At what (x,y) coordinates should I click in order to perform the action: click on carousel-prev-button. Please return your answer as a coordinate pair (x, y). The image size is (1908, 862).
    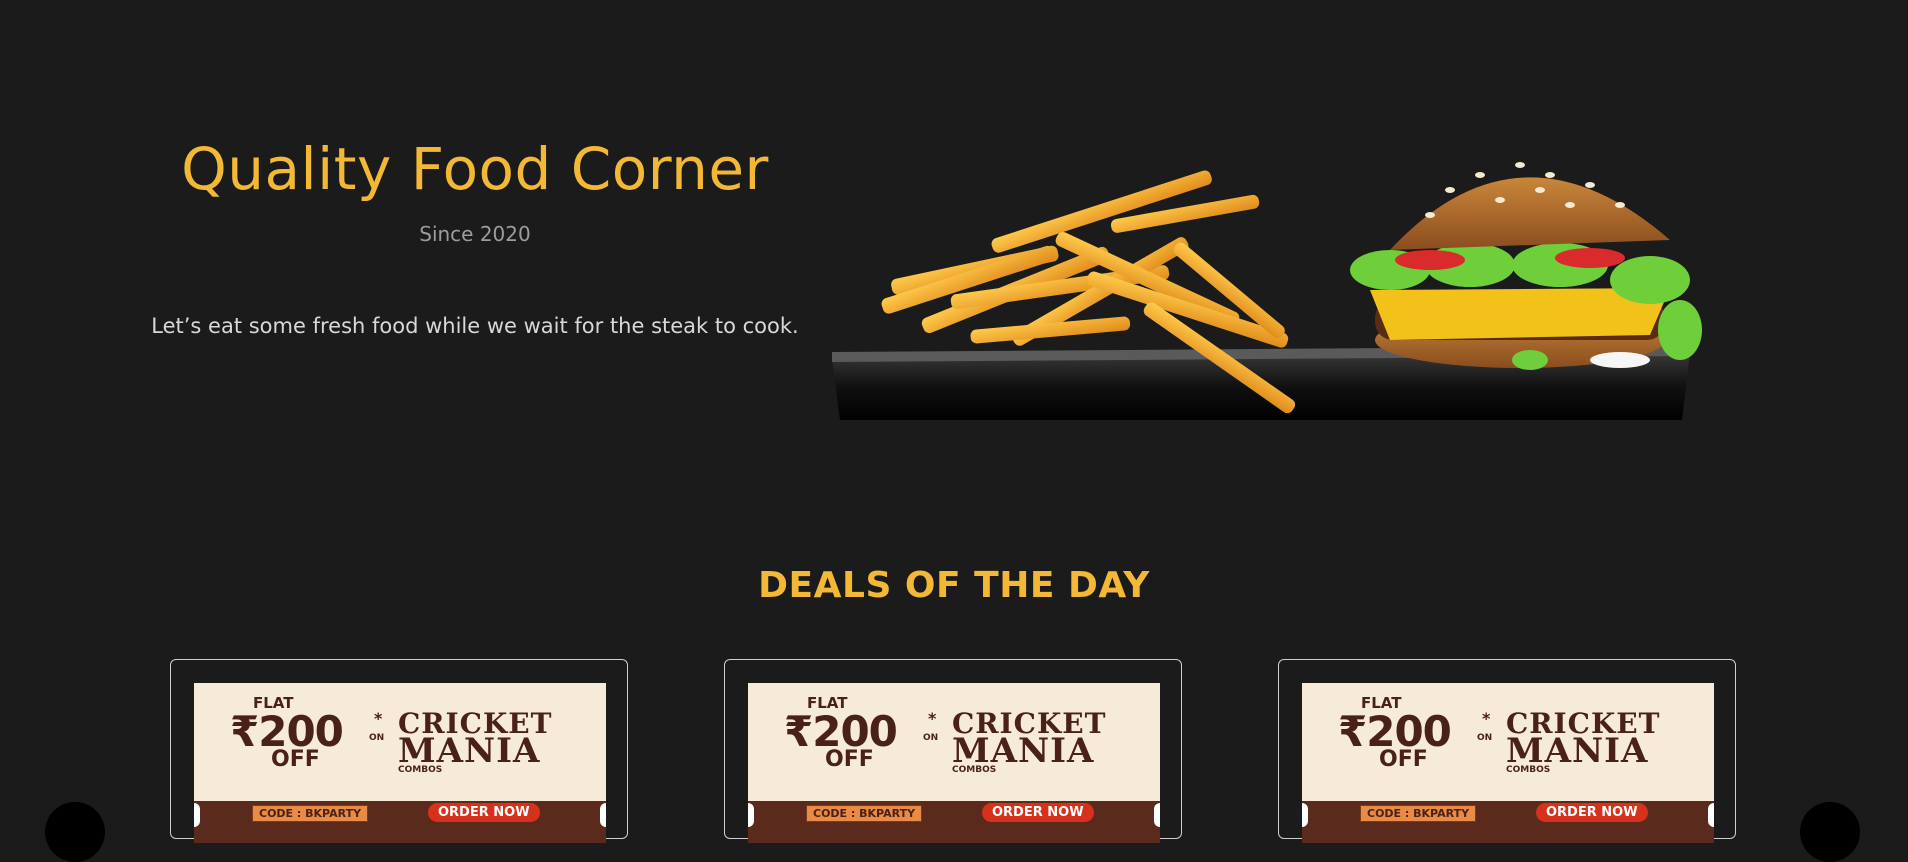
    Looking at the image, I should click on (75, 832).